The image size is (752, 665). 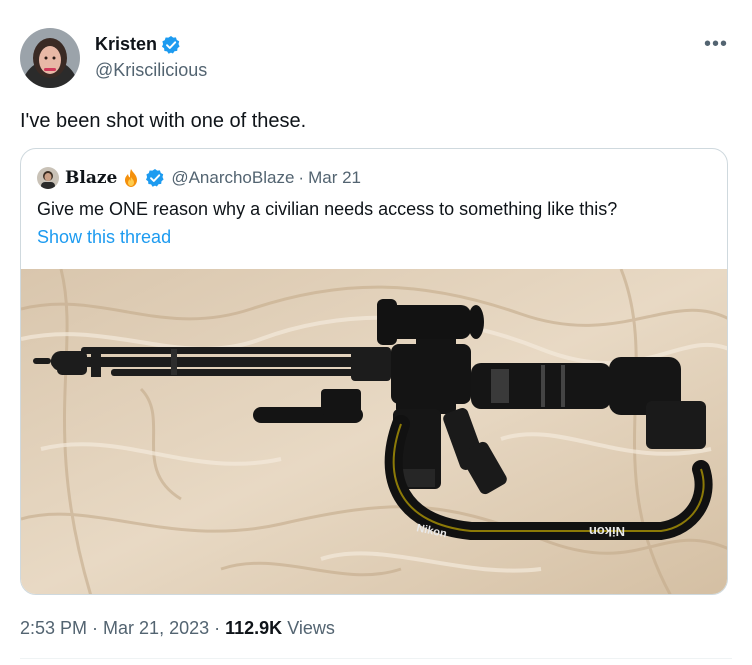 I want to click on tweet-meta: 2:53 PM · Mar 21, 2023 · 112.9K Views, so click(x=177, y=628).